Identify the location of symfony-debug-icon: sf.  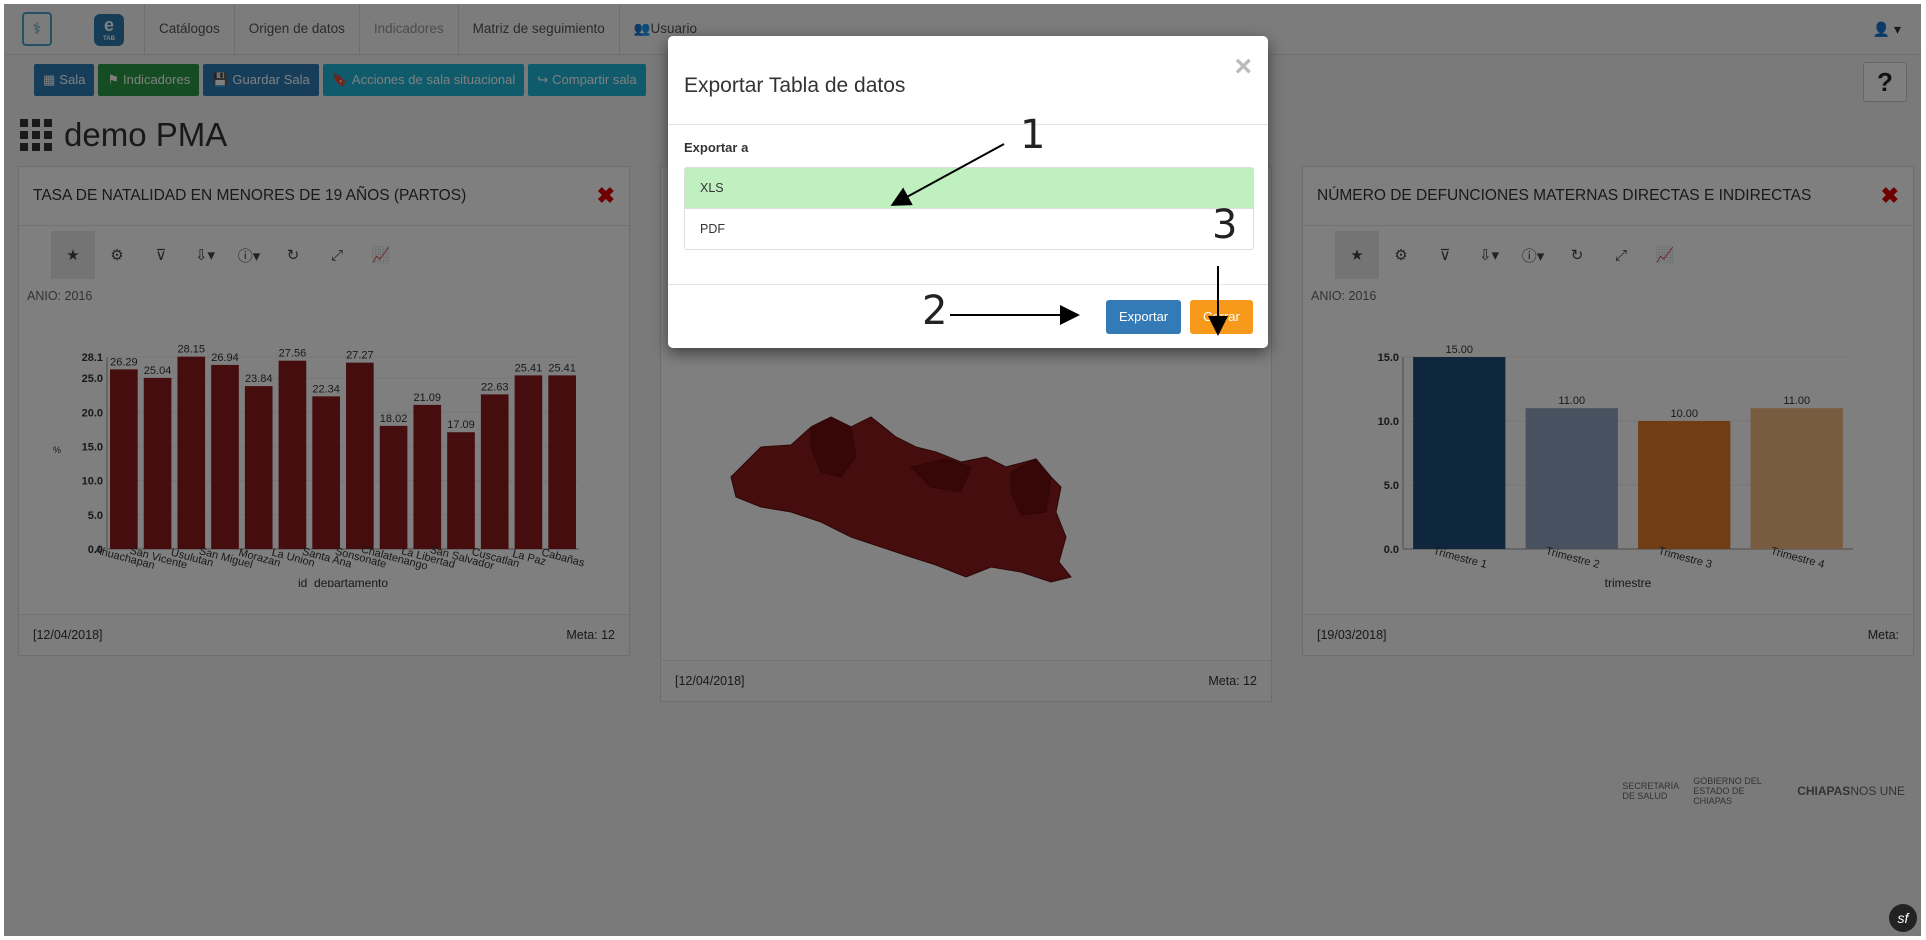
(1903, 918).